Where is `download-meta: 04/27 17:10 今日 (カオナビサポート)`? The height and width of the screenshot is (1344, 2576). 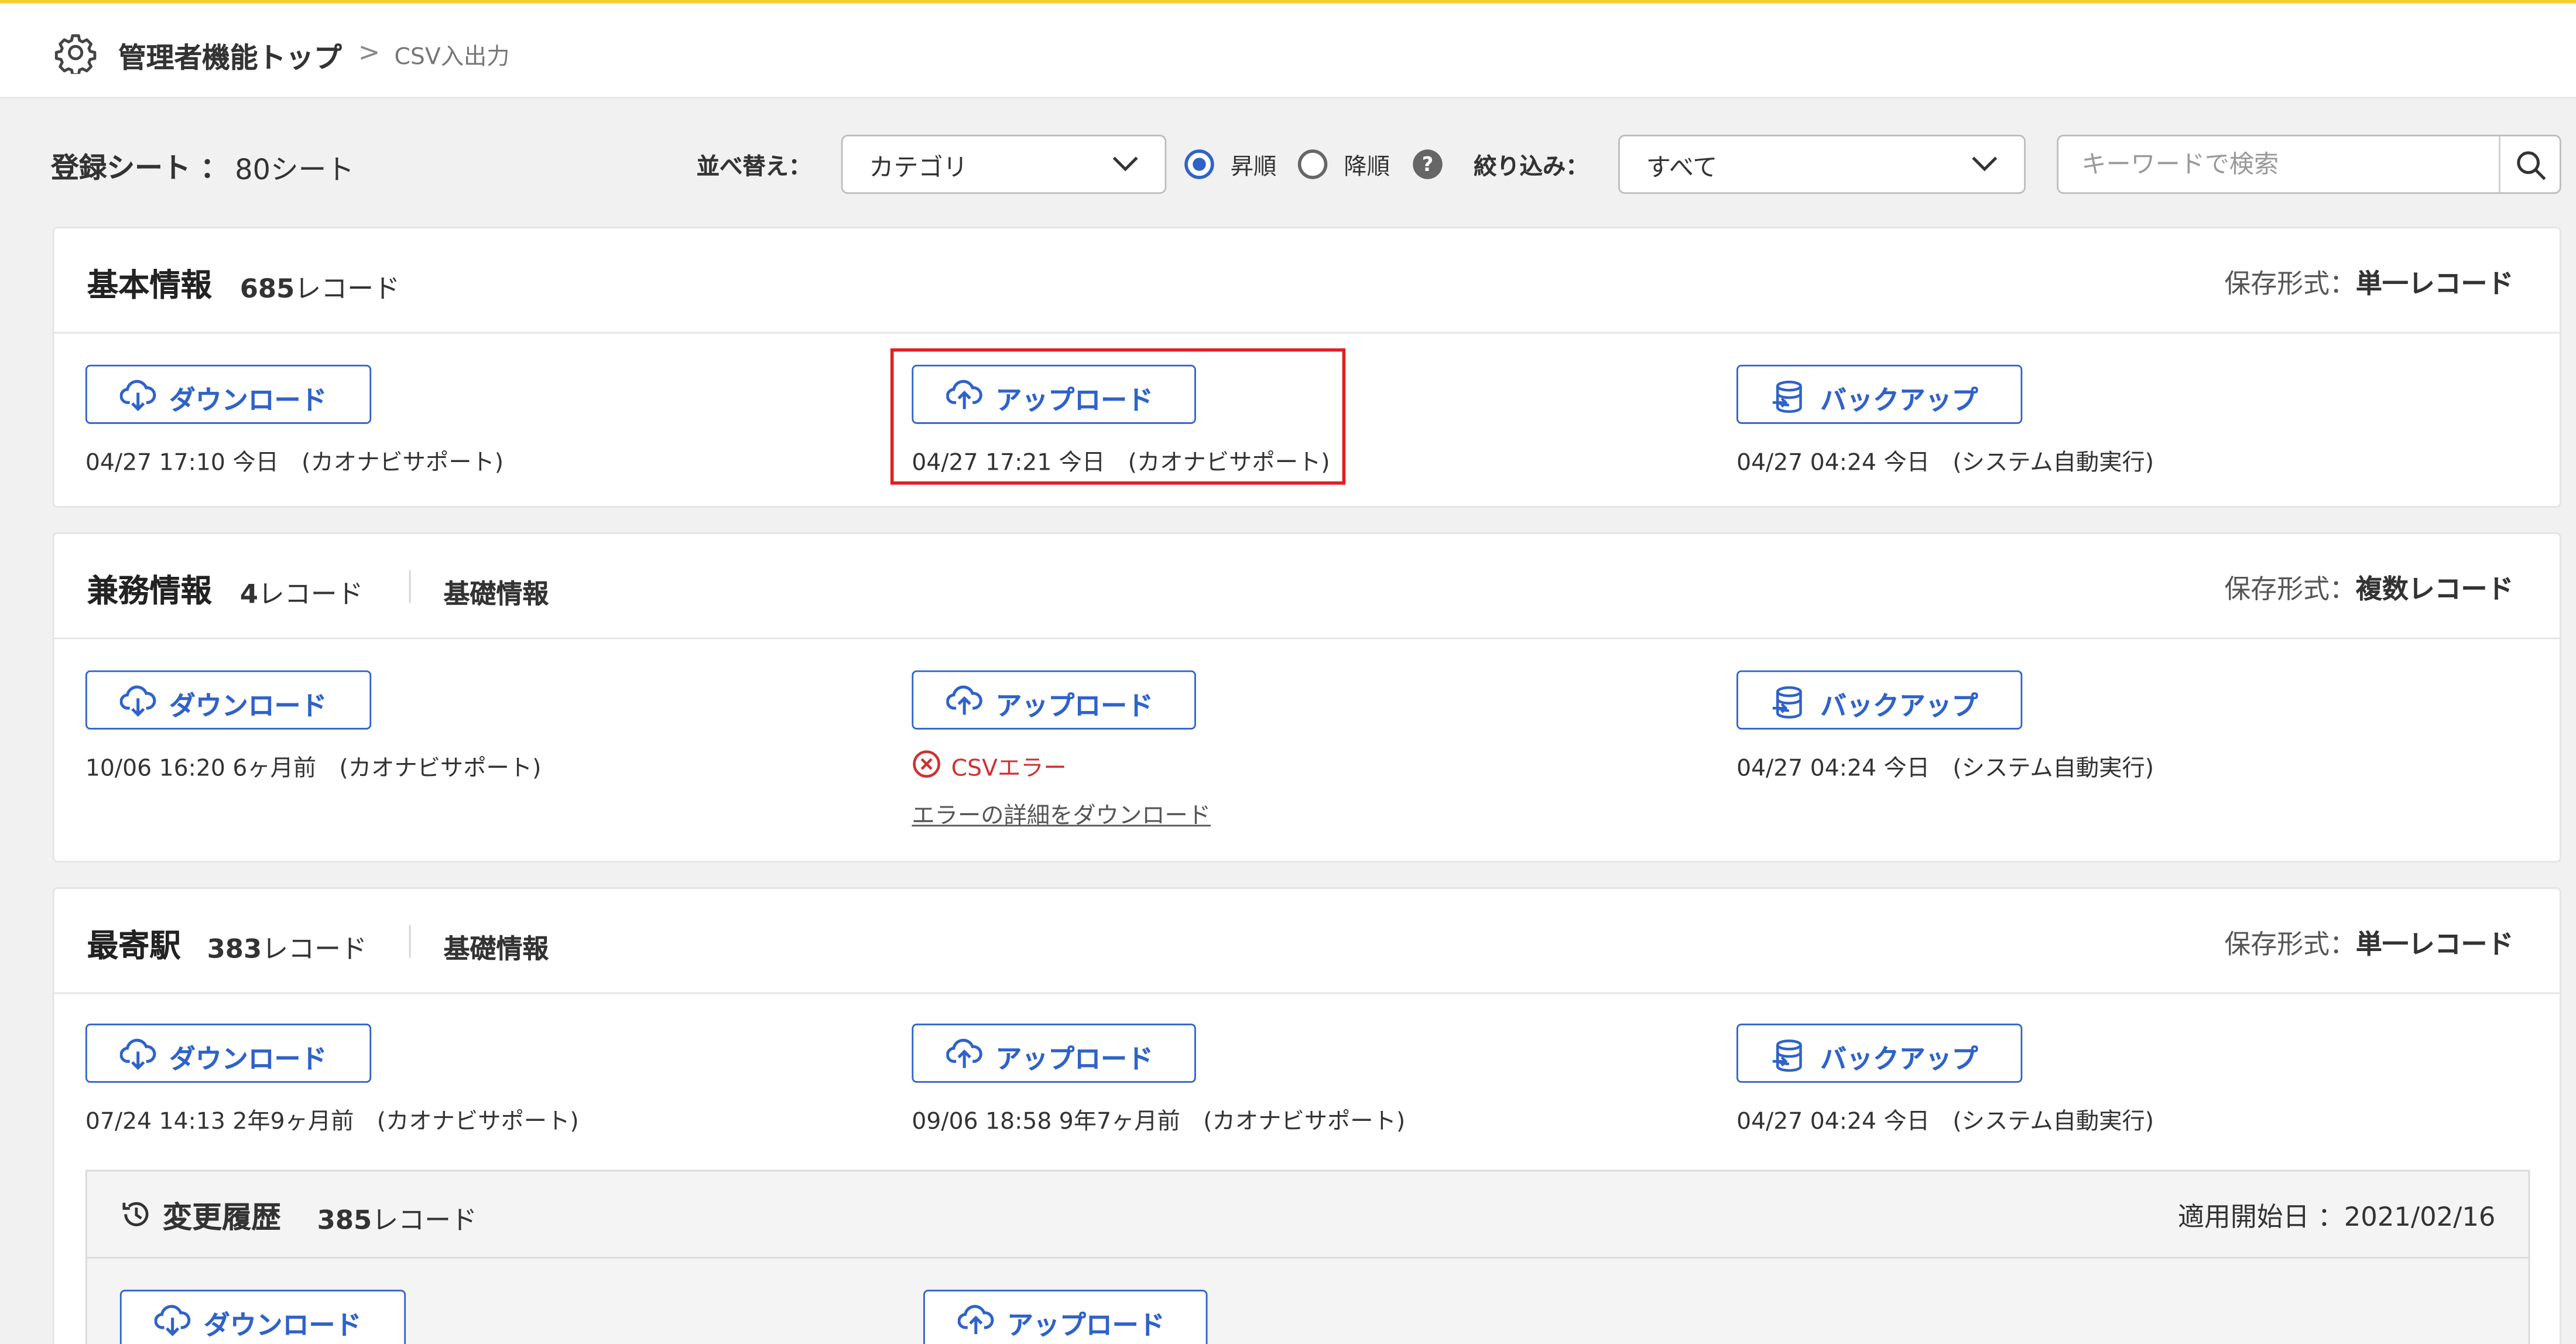 download-meta: 04/27 17:10 今日 (カオナビサポート) is located at coordinates (294, 464).